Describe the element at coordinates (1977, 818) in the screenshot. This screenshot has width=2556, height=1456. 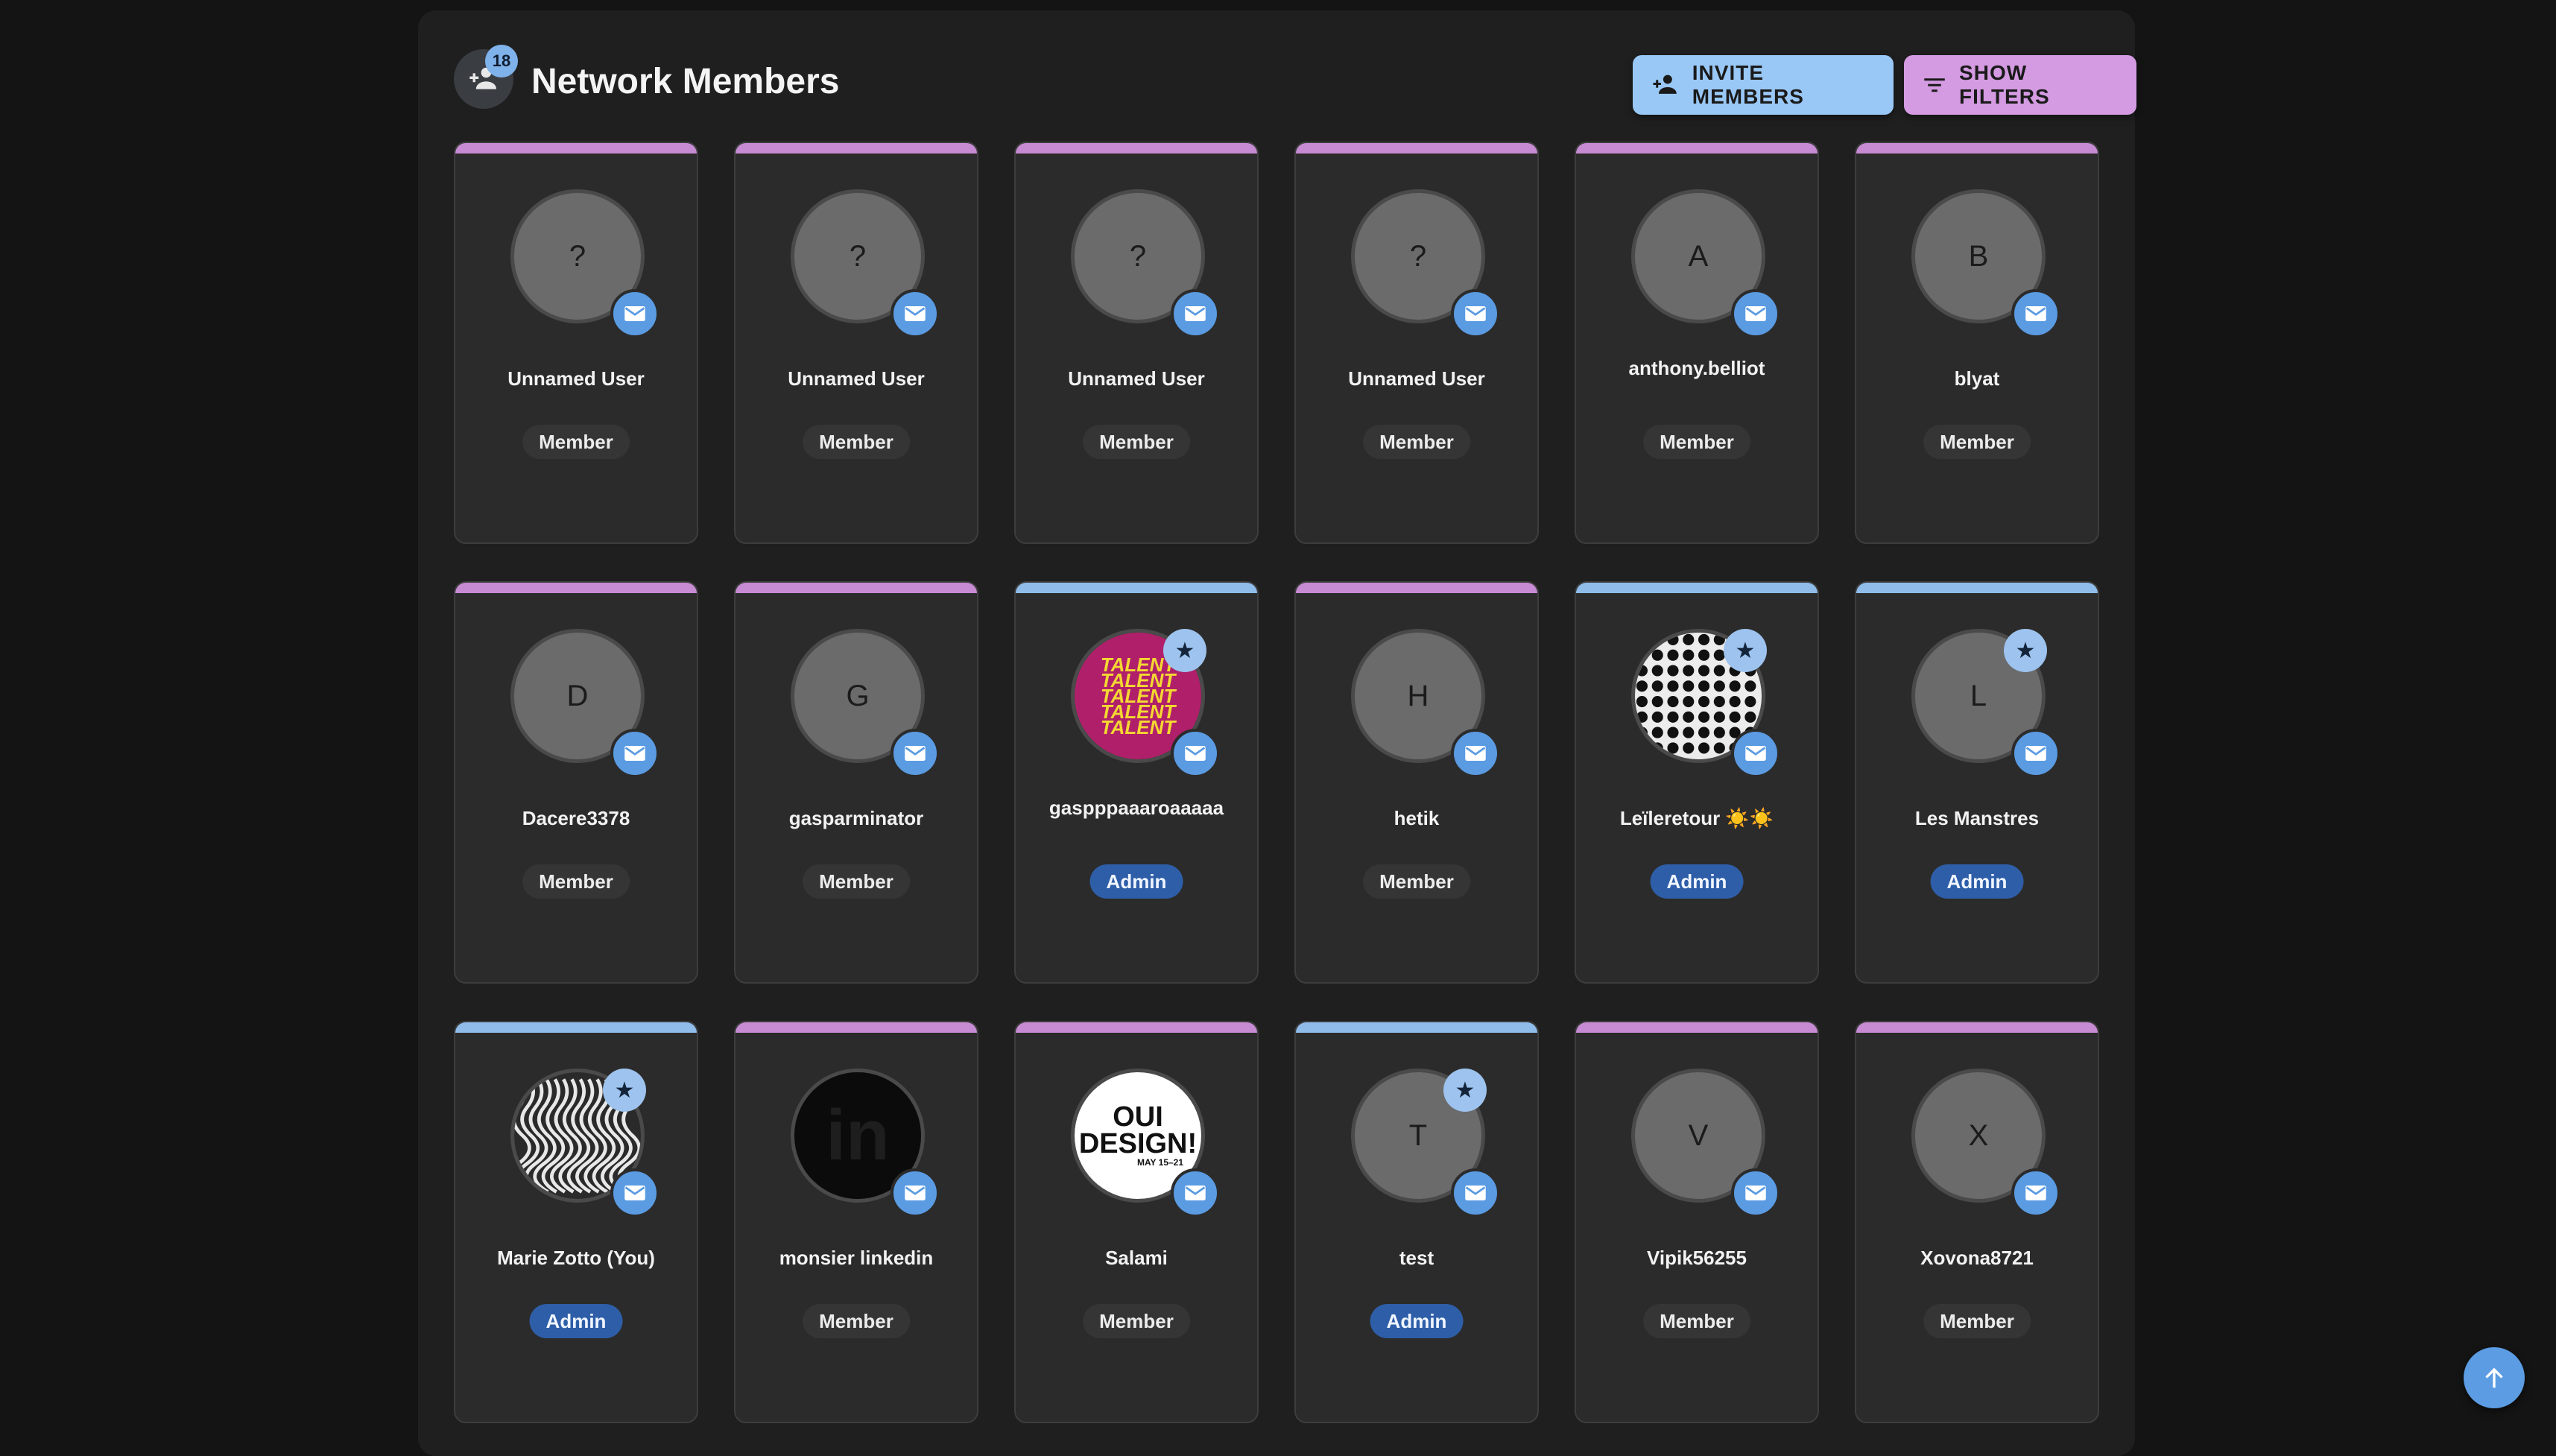
I see `member-name: Les Manstres` at that location.